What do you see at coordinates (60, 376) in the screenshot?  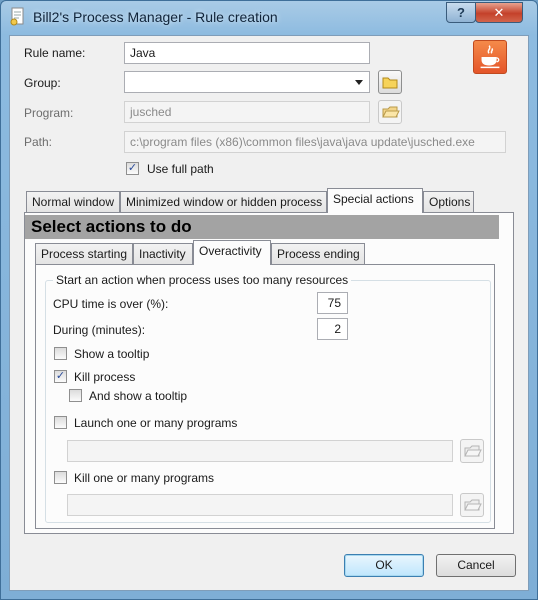 I see `kill-process-checkbox: ✓` at bounding box center [60, 376].